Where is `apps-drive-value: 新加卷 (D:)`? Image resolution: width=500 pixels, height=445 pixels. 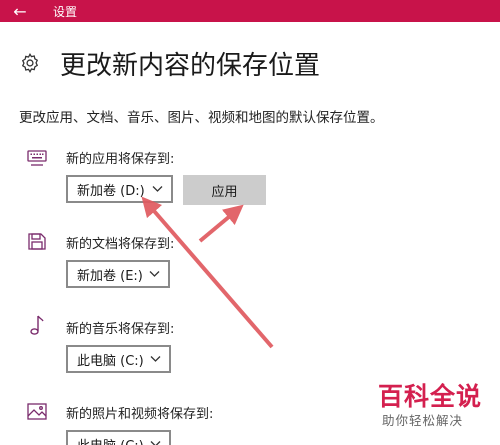 apps-drive-value: 新加卷 (D:) is located at coordinates (111, 191).